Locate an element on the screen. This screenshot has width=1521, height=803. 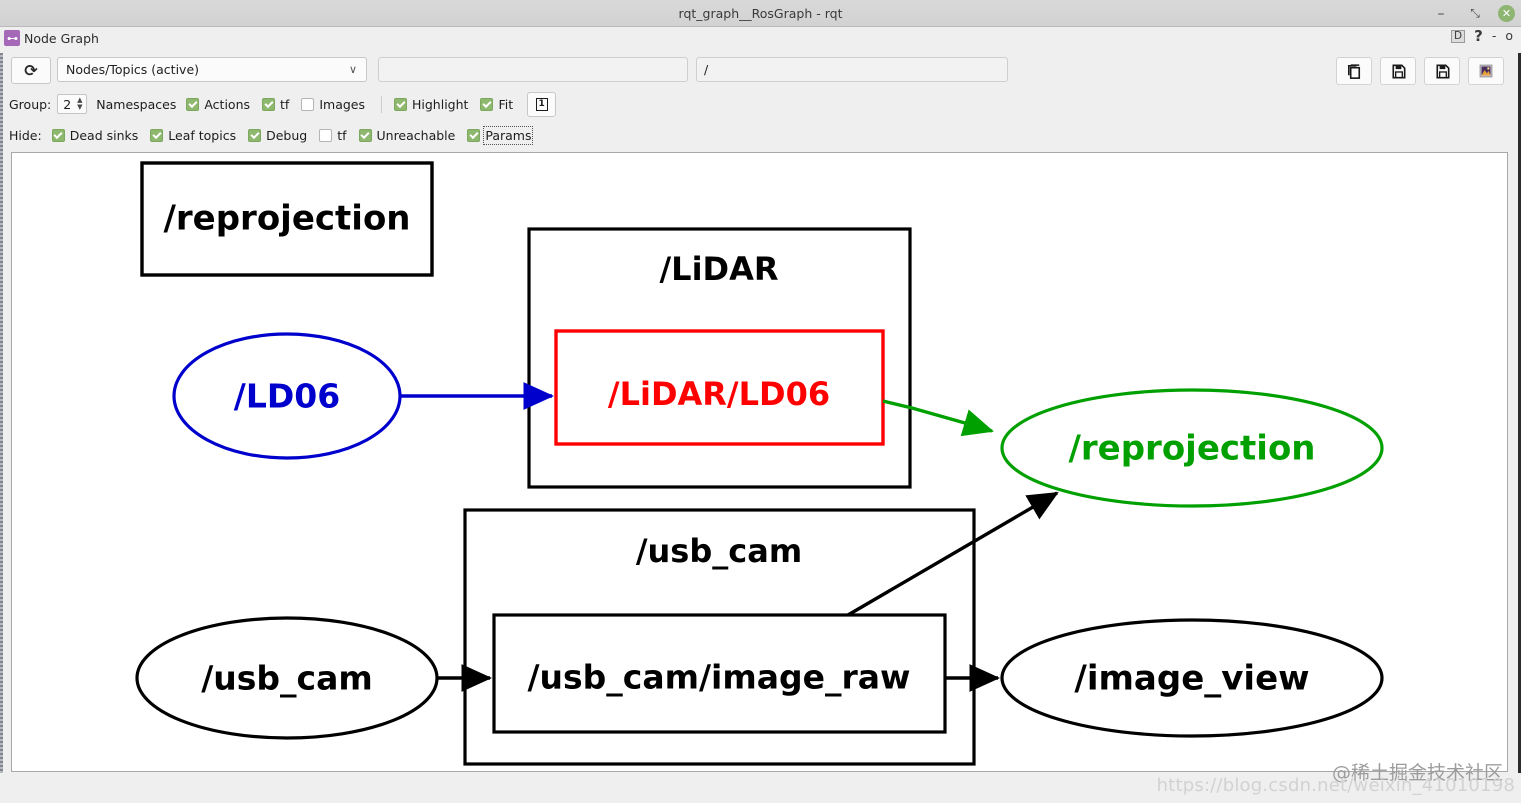
checkbox-actions-box is located at coordinates (193, 104).